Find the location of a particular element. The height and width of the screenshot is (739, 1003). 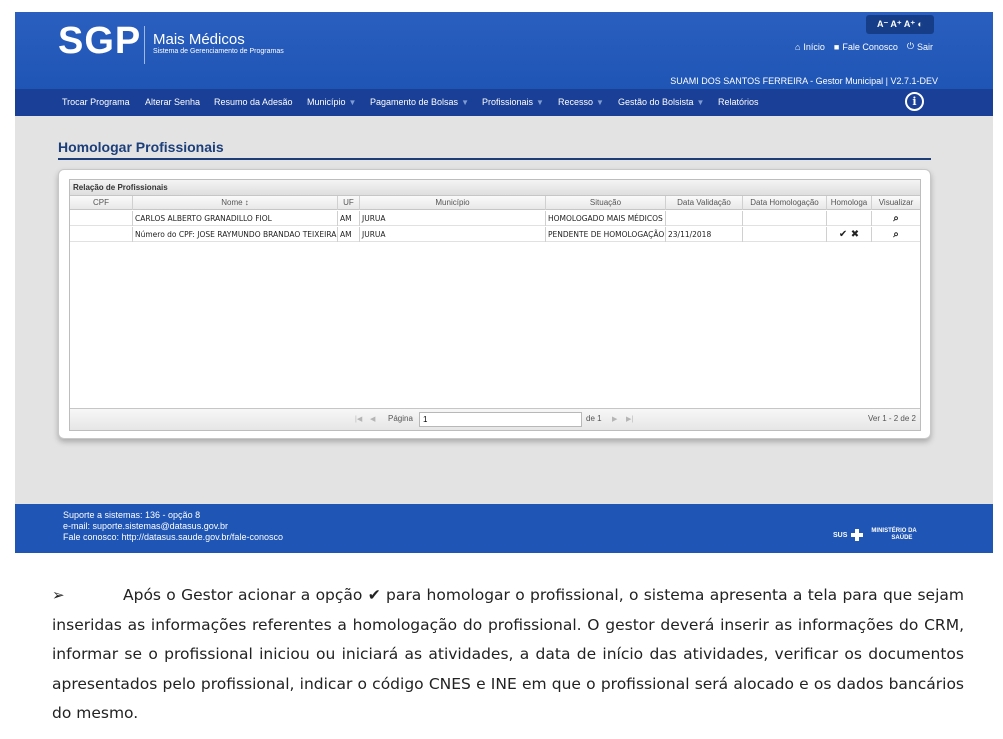

cell-data-validacao: 23/11/2018 is located at coordinates (704, 234).